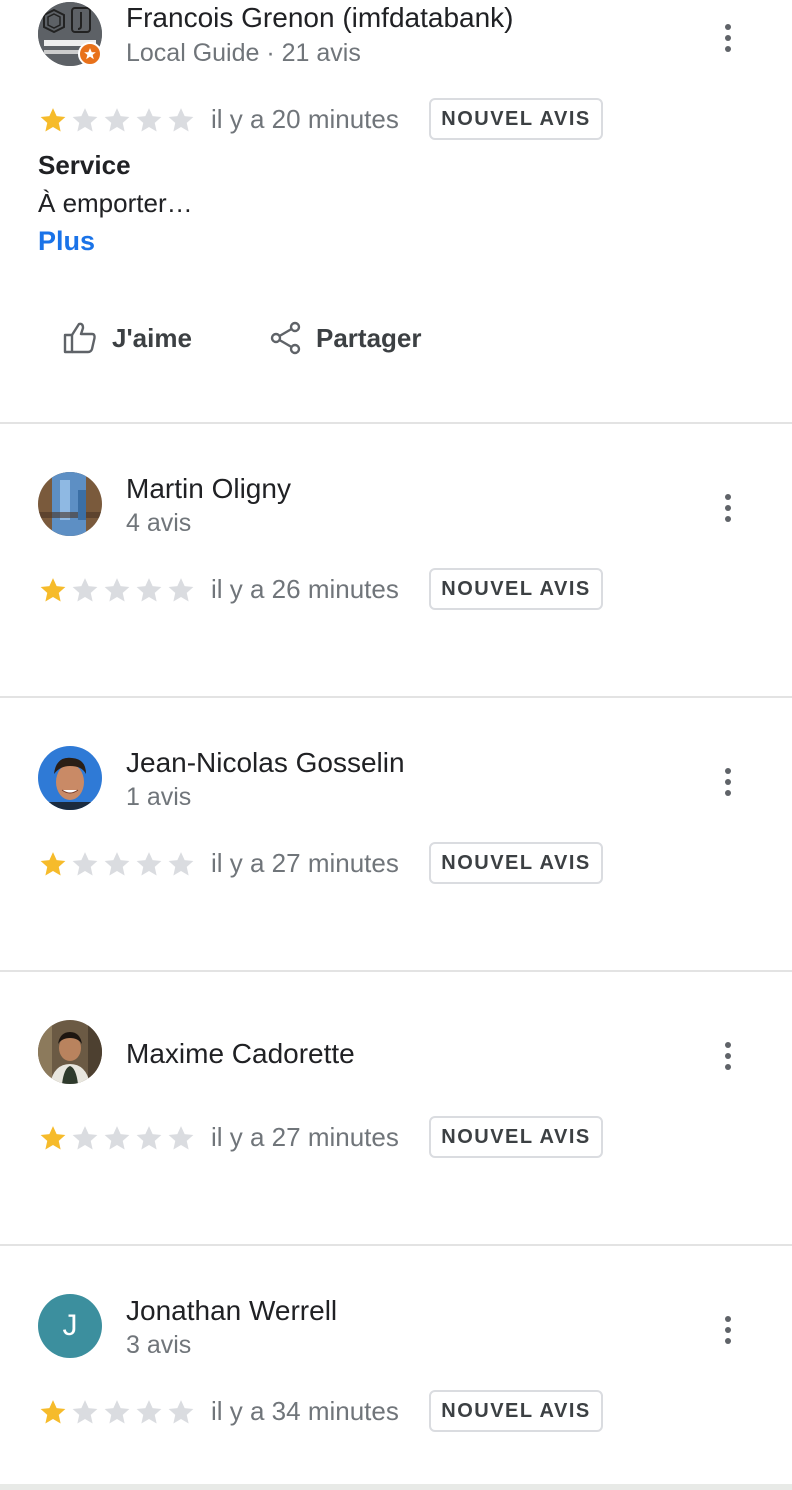 The width and height of the screenshot is (792, 1490). I want to click on share-label: Partager, so click(369, 337).